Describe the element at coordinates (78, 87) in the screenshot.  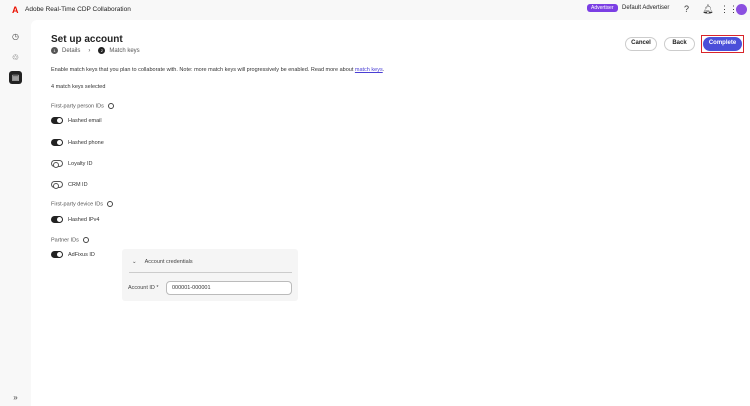
I see `selected-count: 4 match keys selected` at that location.